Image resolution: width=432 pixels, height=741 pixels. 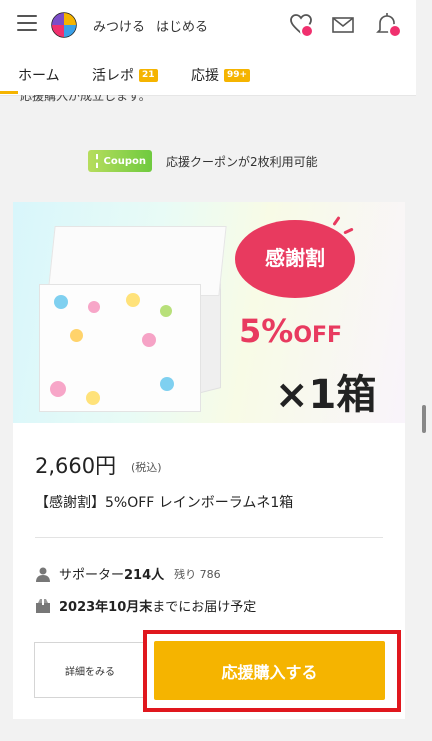 What do you see at coordinates (205, 76) in the screenshot?
I see `tab-support-label: 応援` at bounding box center [205, 76].